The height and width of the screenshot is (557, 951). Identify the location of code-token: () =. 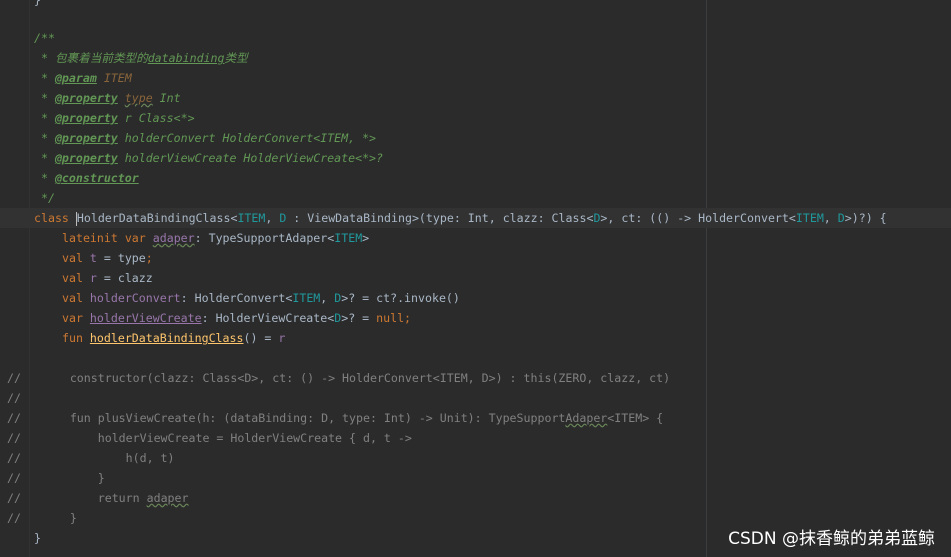
(261, 338).